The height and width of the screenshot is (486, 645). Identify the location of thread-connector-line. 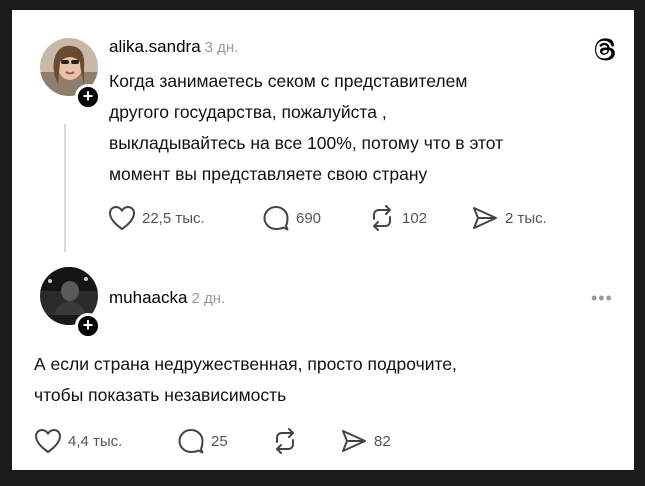
(65, 188).